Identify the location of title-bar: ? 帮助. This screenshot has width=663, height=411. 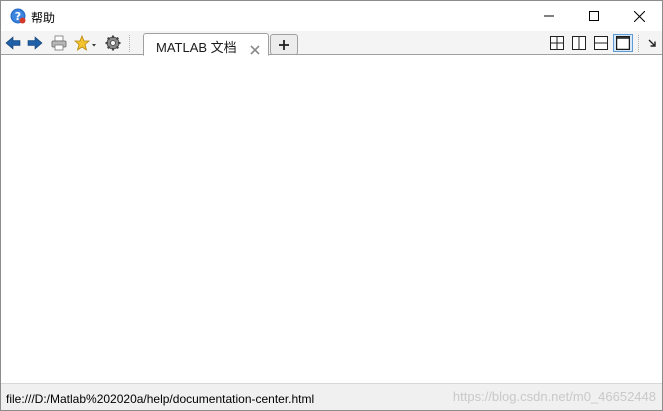
(331, 16).